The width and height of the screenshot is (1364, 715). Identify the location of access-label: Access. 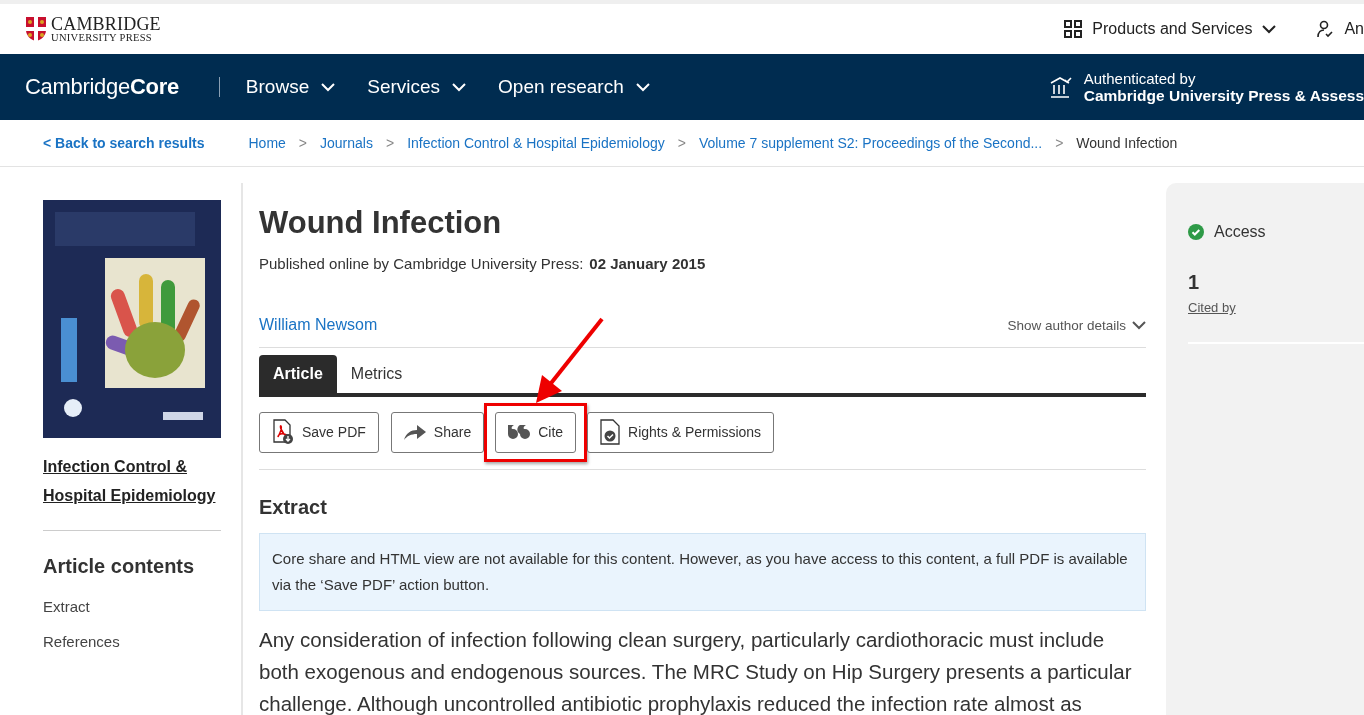
(1240, 232).